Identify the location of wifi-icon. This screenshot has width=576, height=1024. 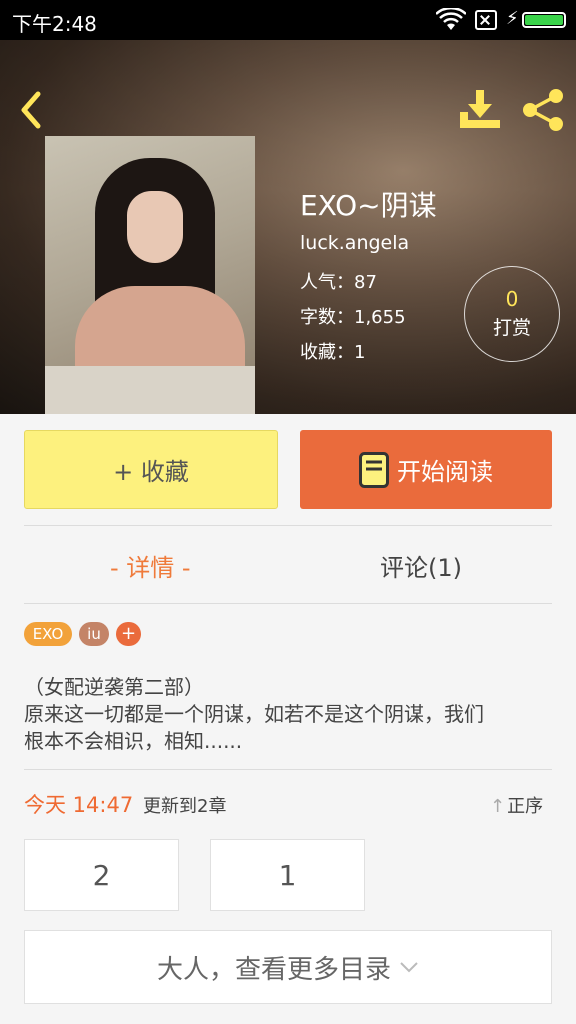
(451, 19).